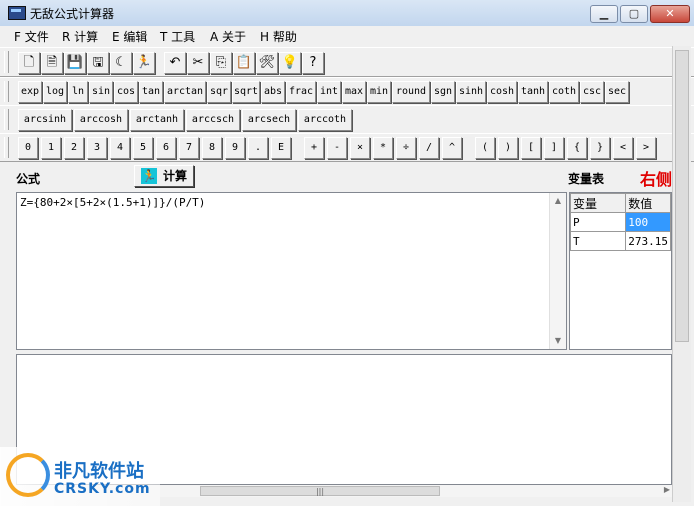 The width and height of the screenshot is (694, 506). What do you see at coordinates (670, 14) in the screenshot?
I see `close-button: ✕` at bounding box center [670, 14].